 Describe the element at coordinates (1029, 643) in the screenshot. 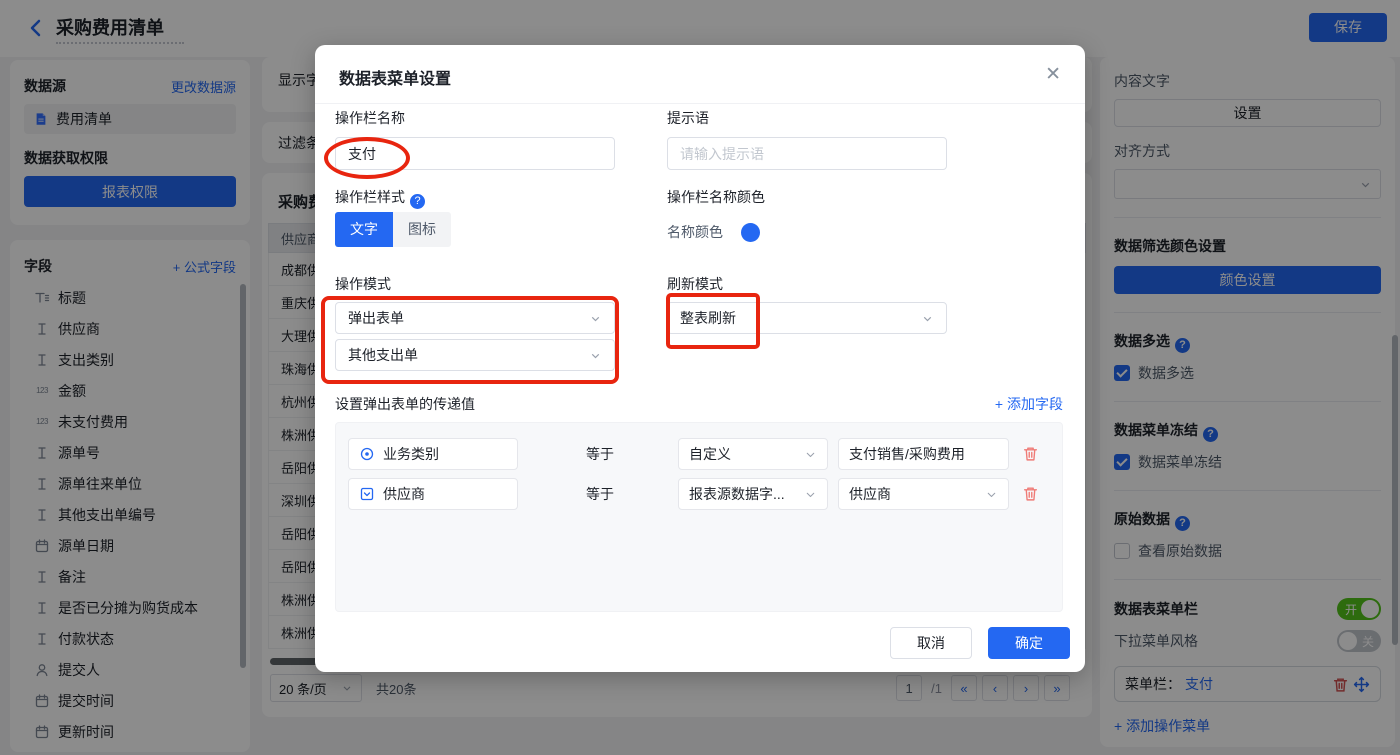

I see `confirm-button: 确定` at that location.